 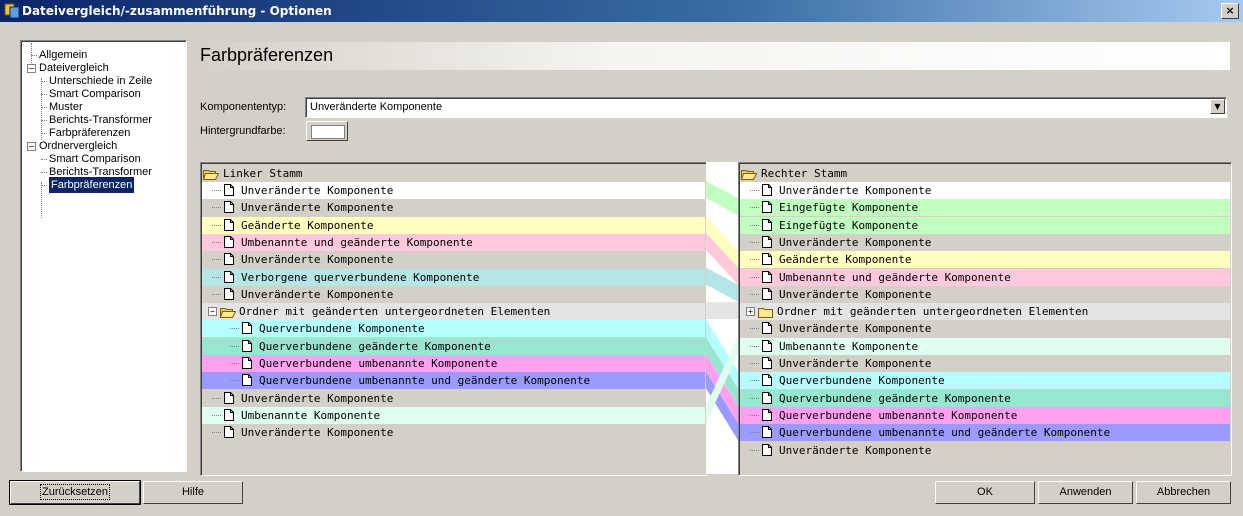 I want to click on chevron-down-icon: ▼, so click(x=1217, y=106).